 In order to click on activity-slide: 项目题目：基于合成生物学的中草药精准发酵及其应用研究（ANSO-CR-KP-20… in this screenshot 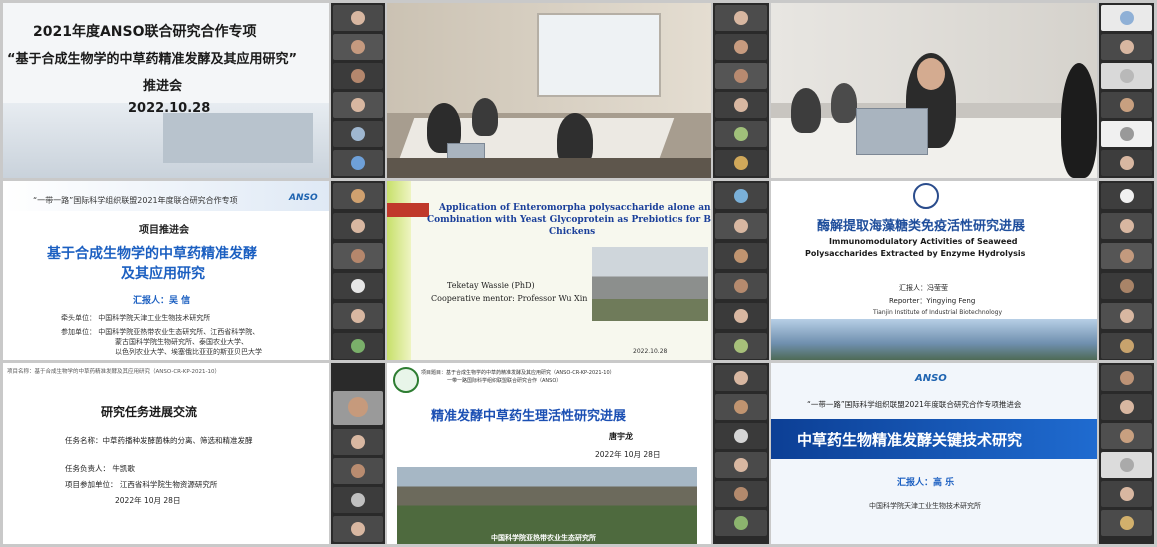, I will do `click(549, 453)`.